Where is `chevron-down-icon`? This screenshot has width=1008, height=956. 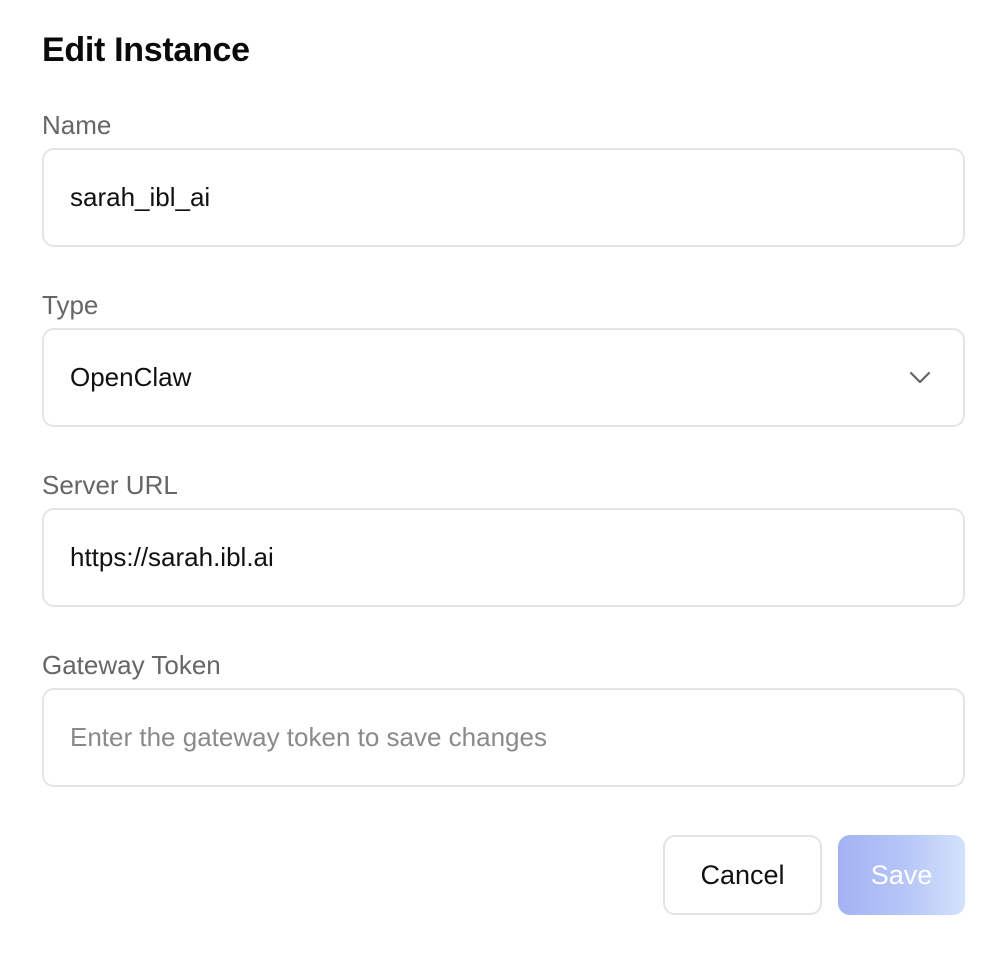 chevron-down-icon is located at coordinates (920, 378).